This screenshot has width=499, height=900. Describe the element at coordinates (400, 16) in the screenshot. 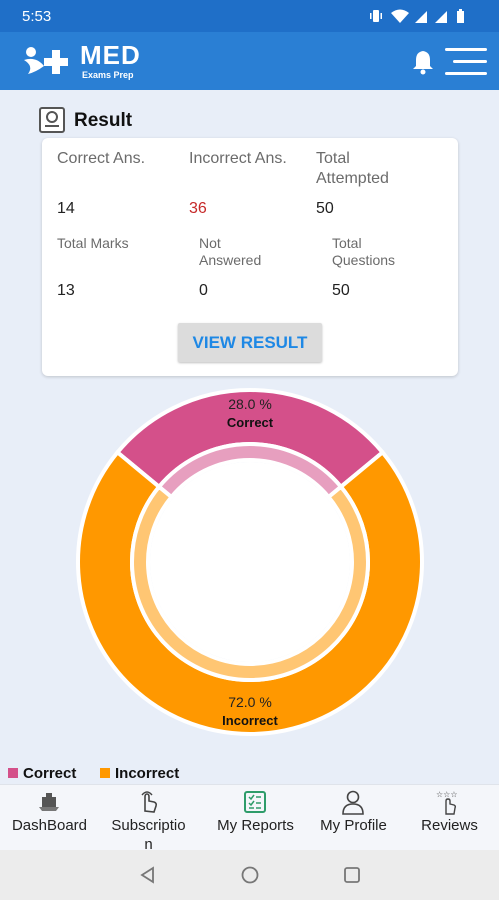

I see `wifi-icon` at that location.